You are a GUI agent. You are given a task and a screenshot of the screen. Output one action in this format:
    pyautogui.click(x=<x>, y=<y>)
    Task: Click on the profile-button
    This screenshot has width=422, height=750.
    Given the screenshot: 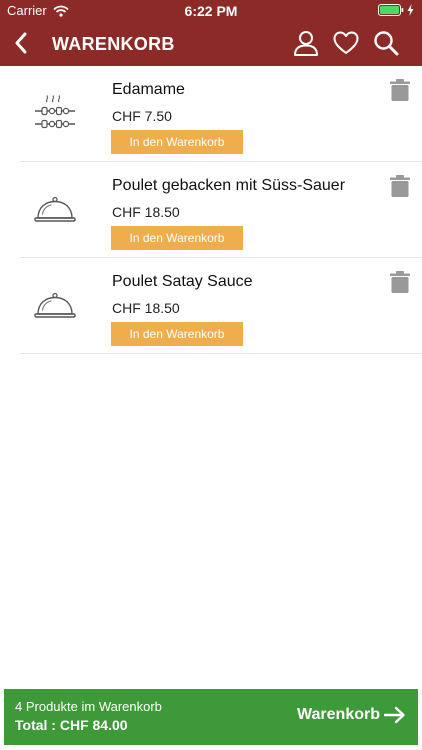 What is the action you would take?
    pyautogui.click(x=306, y=43)
    